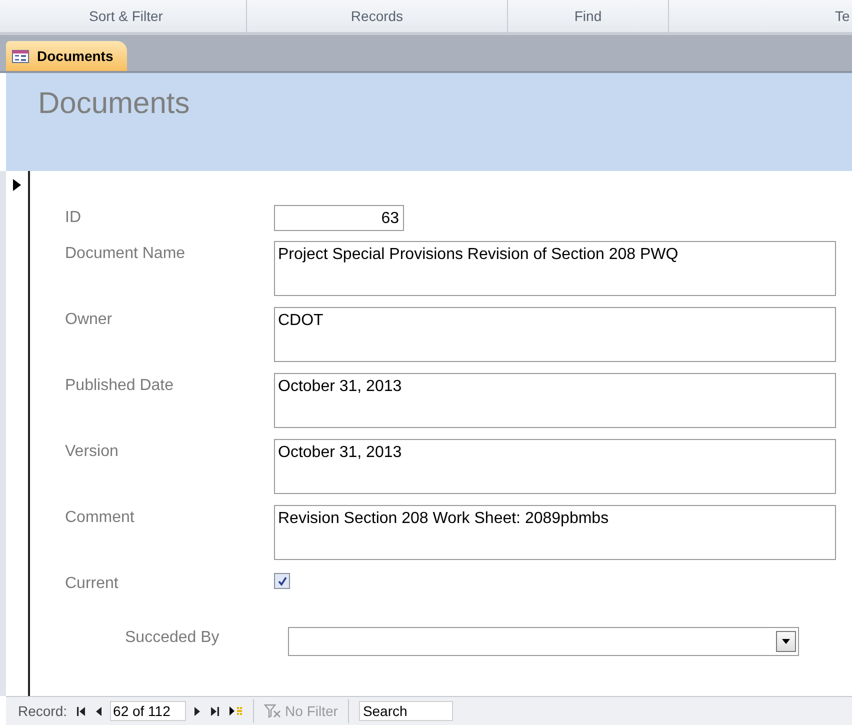  What do you see at coordinates (172, 637) in the screenshot?
I see `field-label: Succeded By` at bounding box center [172, 637].